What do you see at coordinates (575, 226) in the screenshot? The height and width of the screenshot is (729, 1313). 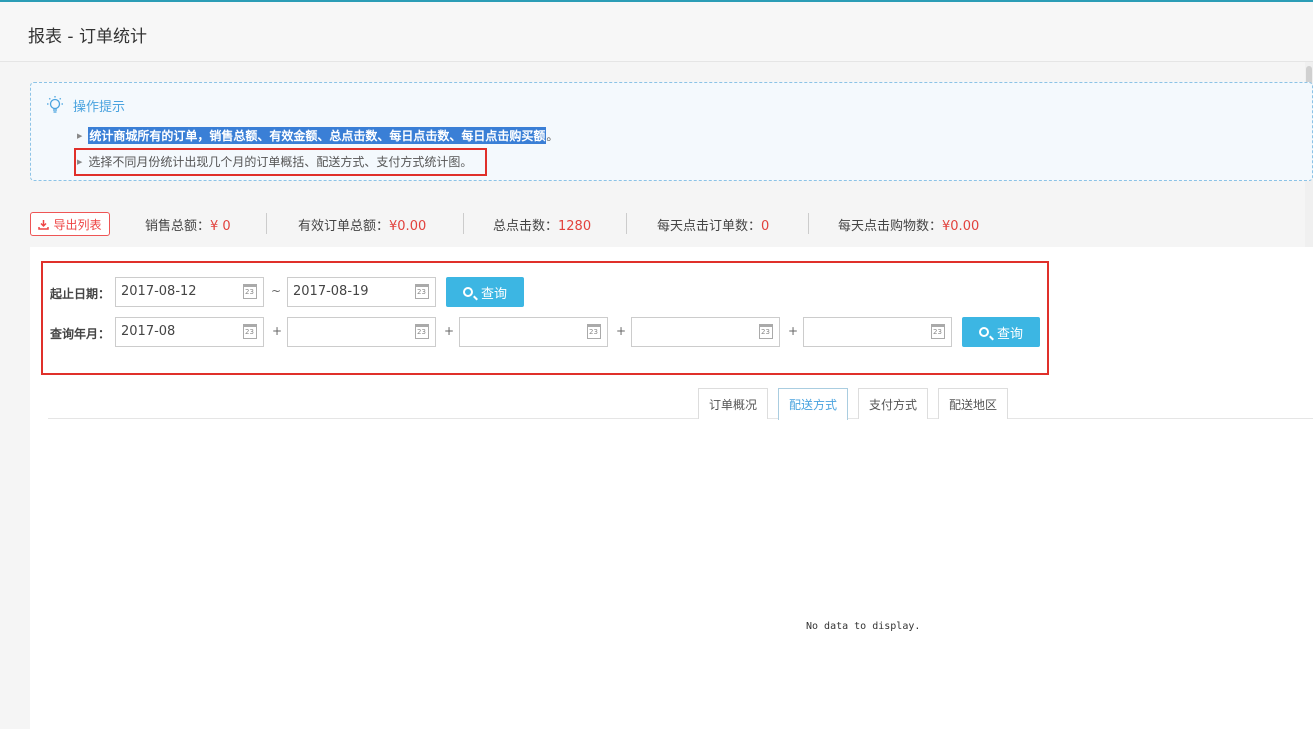 I see `stat-value: 1280` at bounding box center [575, 226].